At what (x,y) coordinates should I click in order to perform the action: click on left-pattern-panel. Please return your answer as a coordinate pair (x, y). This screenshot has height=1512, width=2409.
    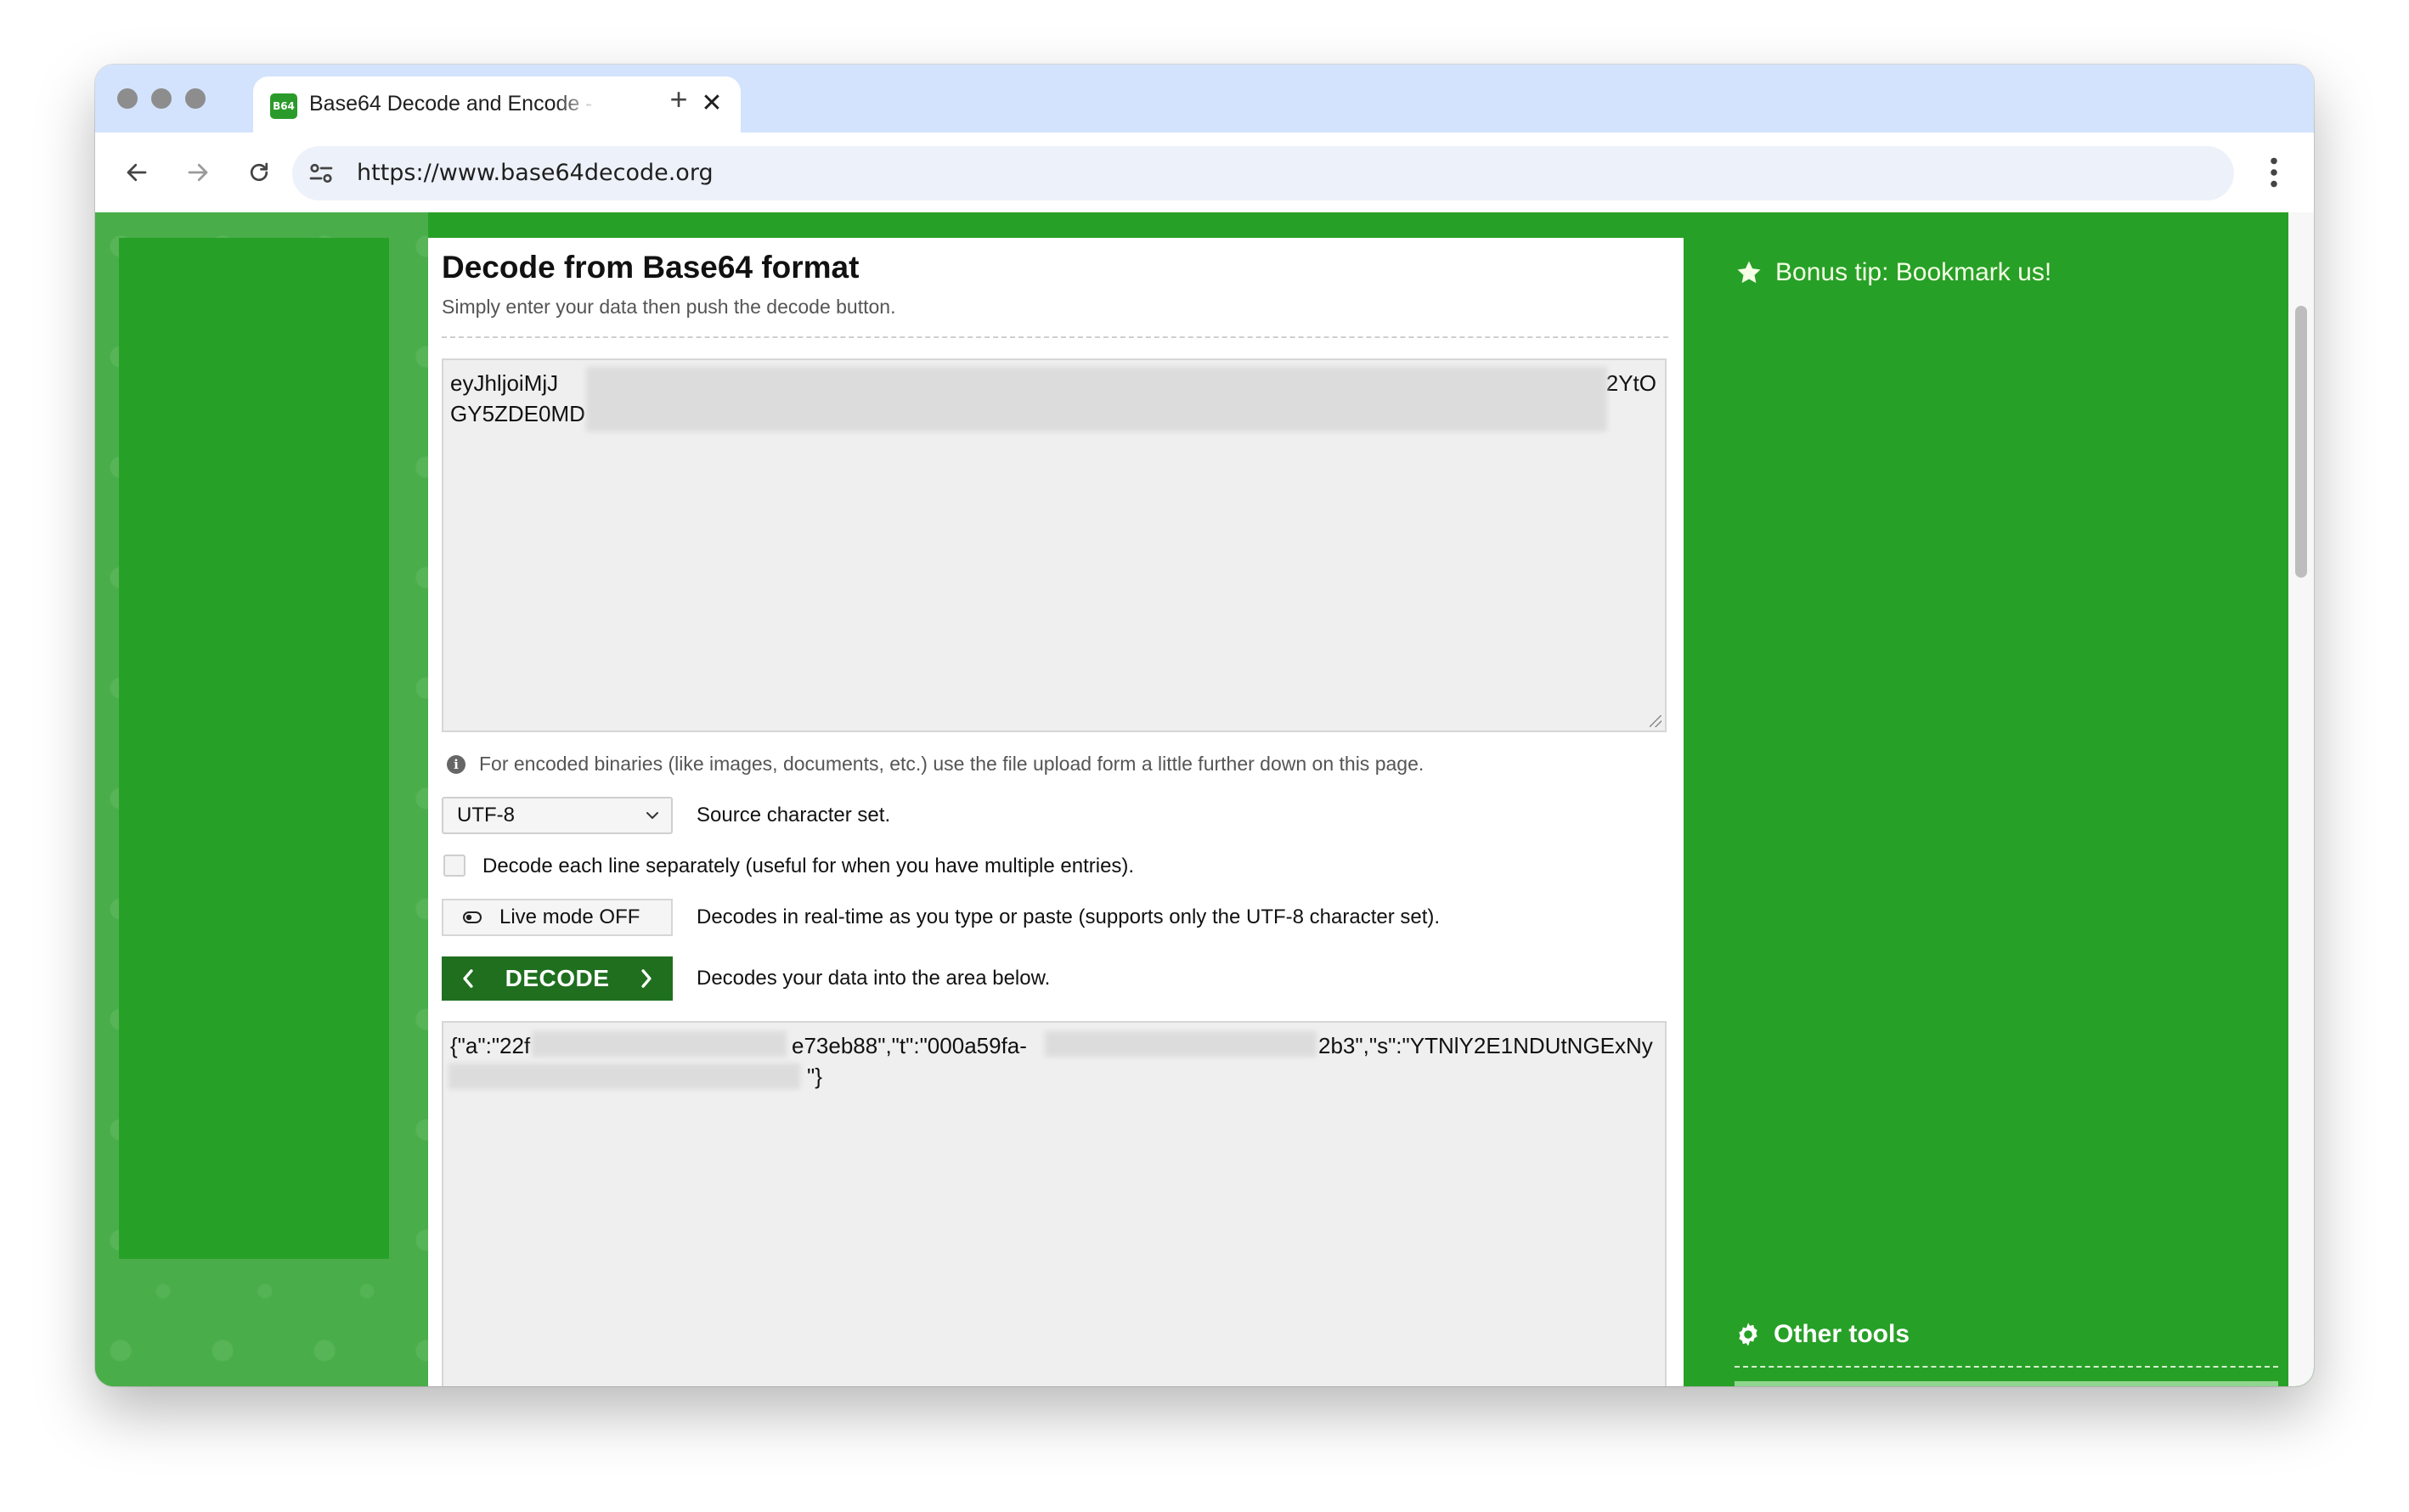
    Looking at the image, I should click on (261, 799).